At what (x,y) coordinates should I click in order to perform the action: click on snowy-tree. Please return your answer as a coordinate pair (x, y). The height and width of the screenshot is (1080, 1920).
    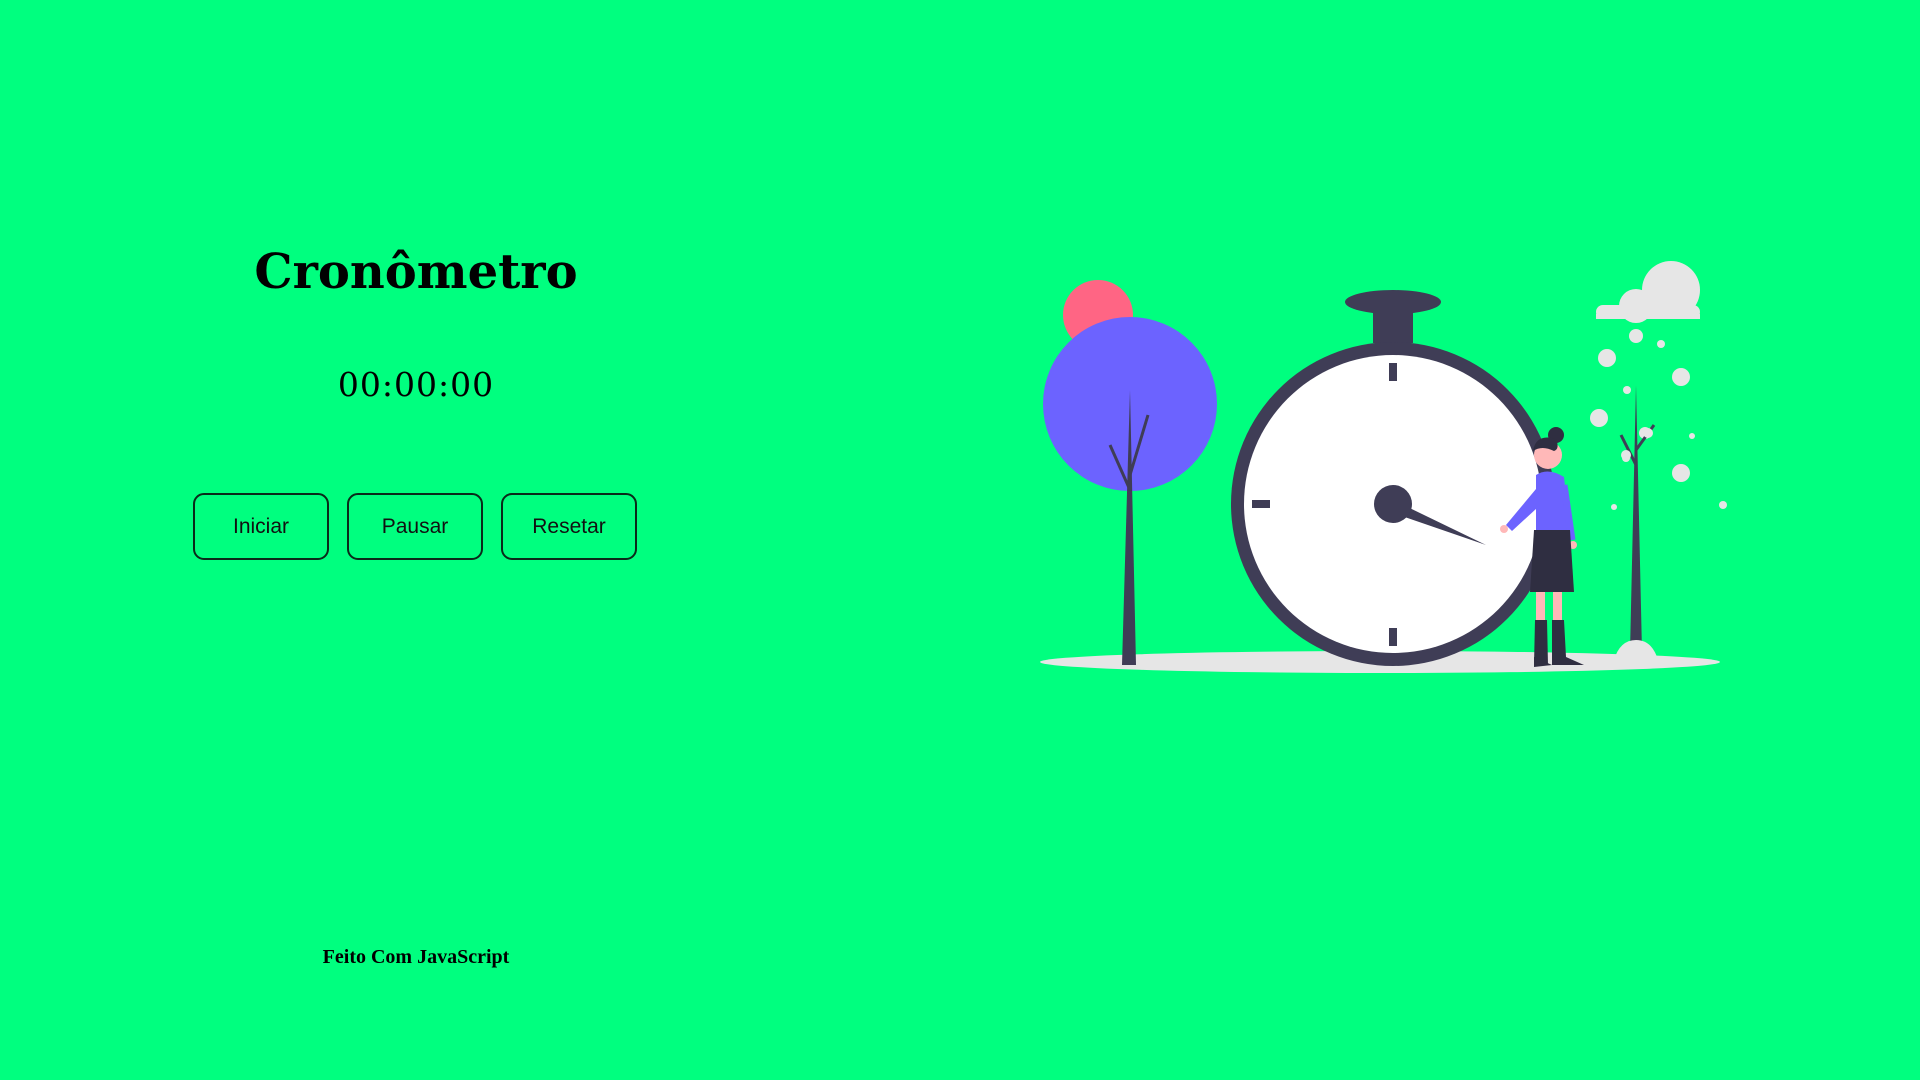
    Looking at the image, I should click on (1636, 522).